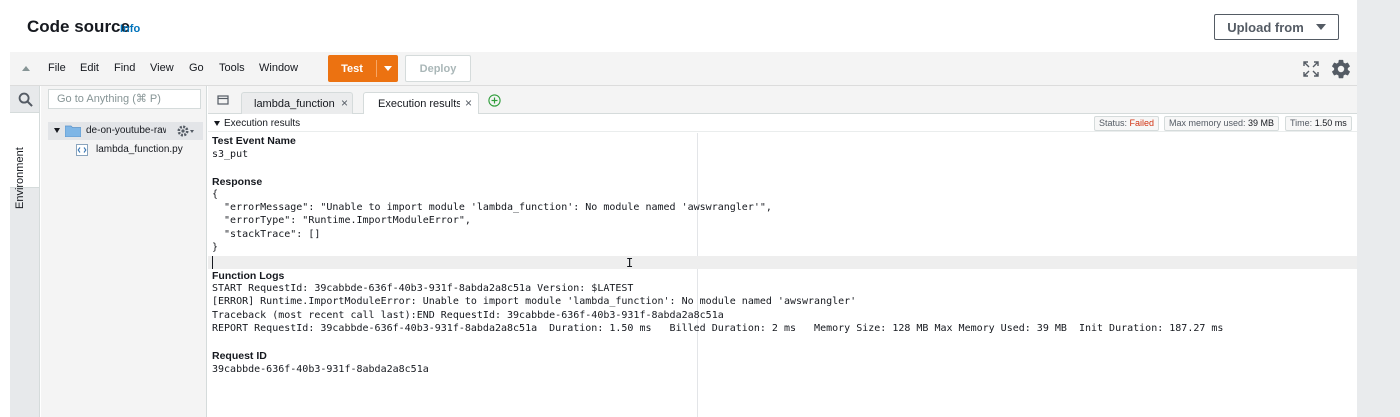 The height and width of the screenshot is (417, 1400). Describe the element at coordinates (89, 68) in the screenshot. I see `menu-edit: Edit` at that location.